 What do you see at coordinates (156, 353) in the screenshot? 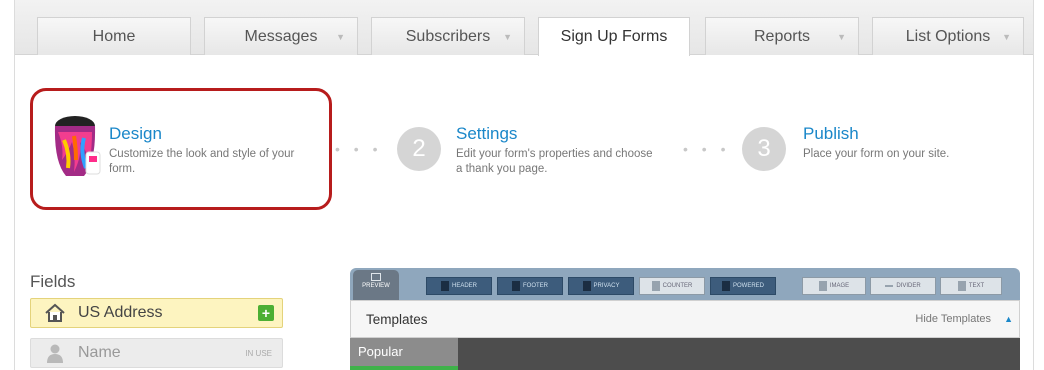
I see `field-name: Name IN USE` at bounding box center [156, 353].